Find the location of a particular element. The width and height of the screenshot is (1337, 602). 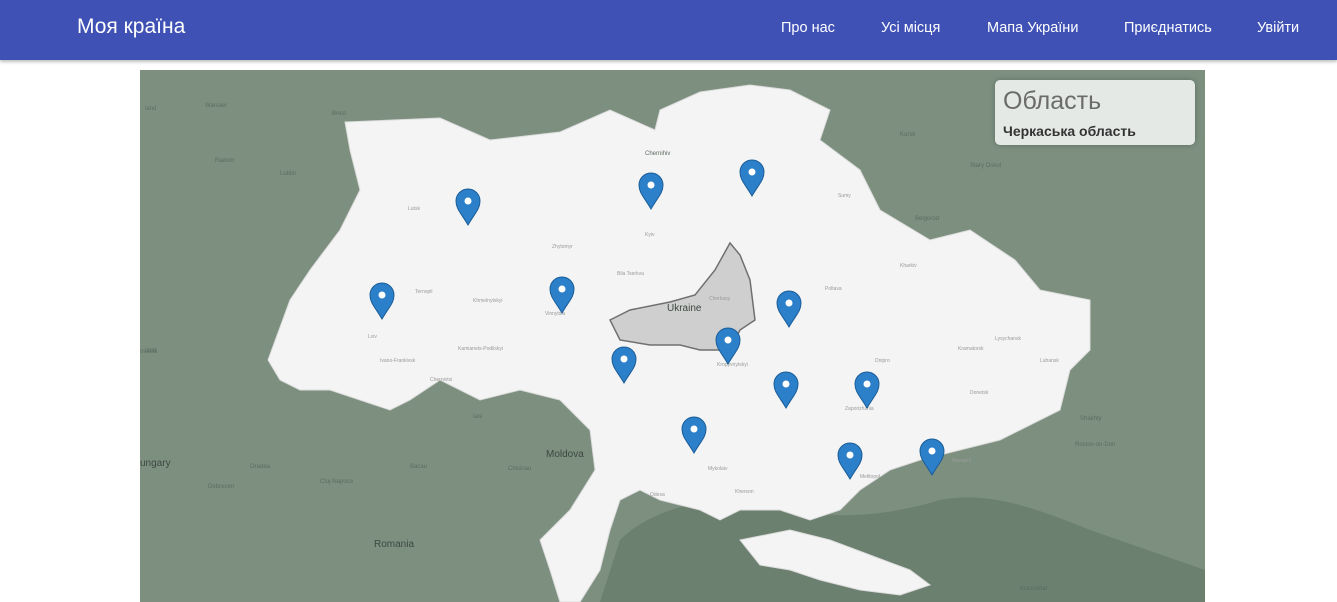

label-city-lviv: Lviv is located at coordinates (372, 337).